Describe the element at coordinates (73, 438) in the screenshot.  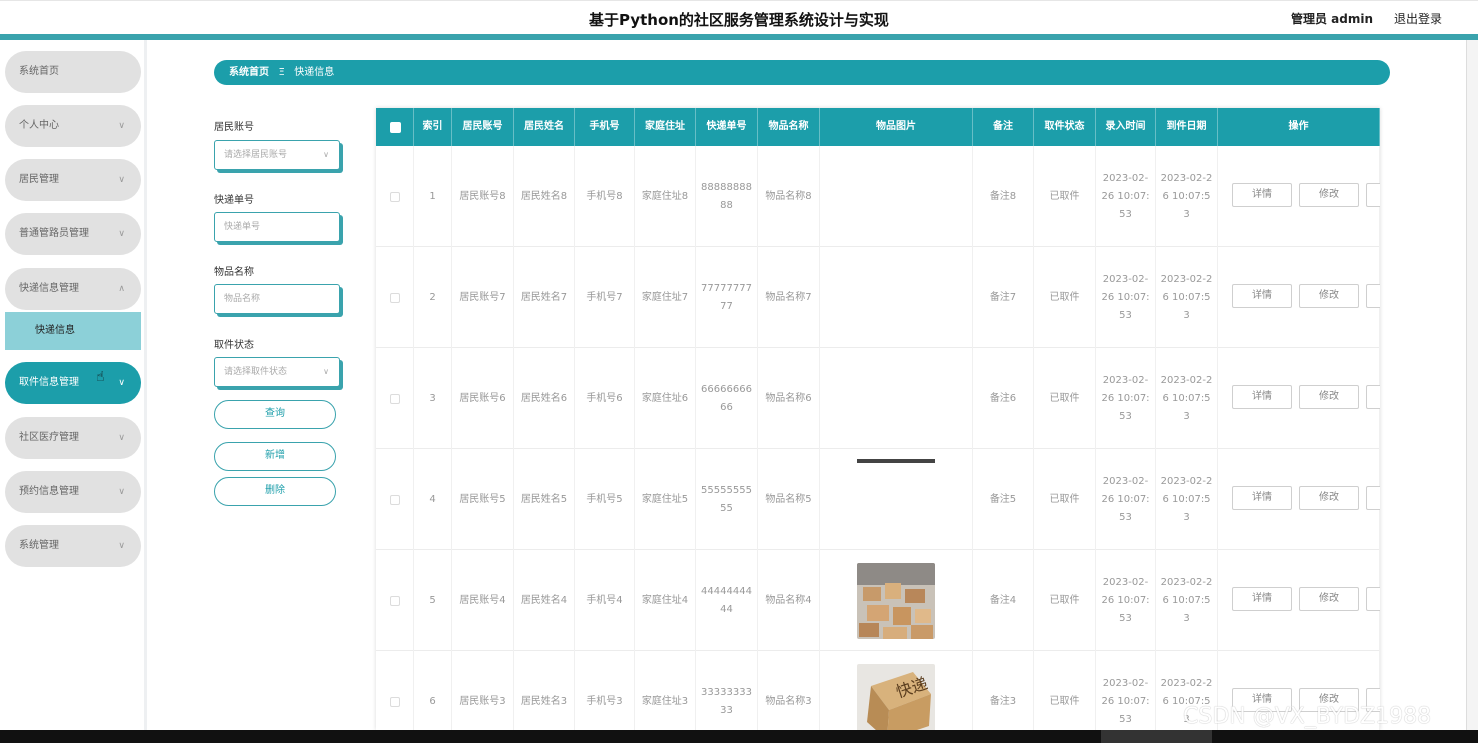
I see `sidebar-item-medical: 社区医疗管理 ∨` at that location.